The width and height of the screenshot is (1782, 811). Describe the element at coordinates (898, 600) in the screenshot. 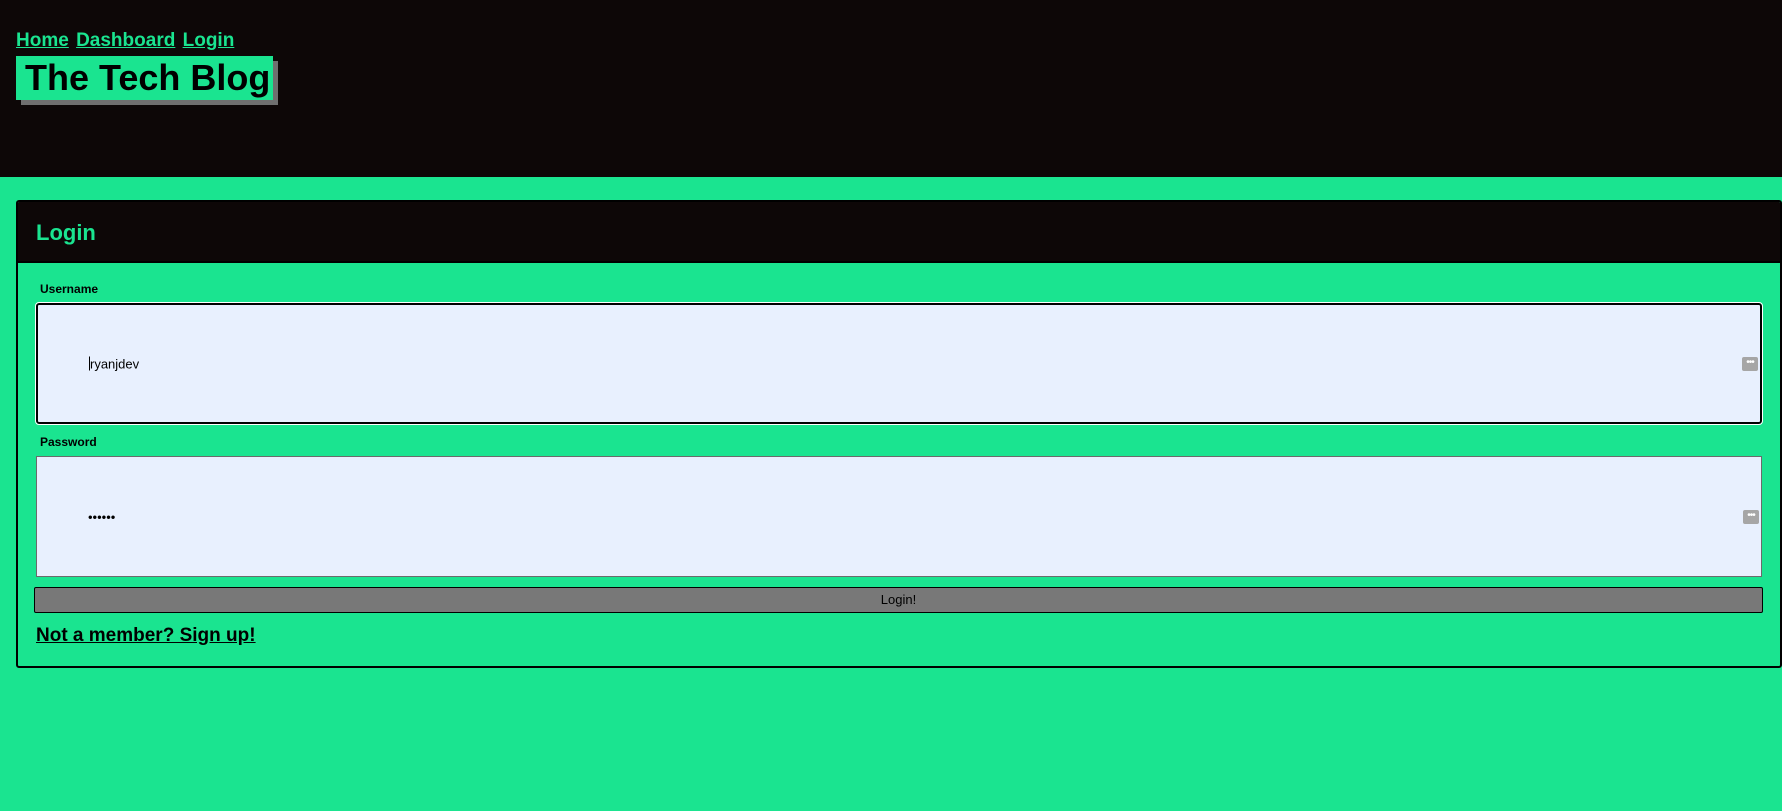

I see `login-submit-button: Login!` at that location.